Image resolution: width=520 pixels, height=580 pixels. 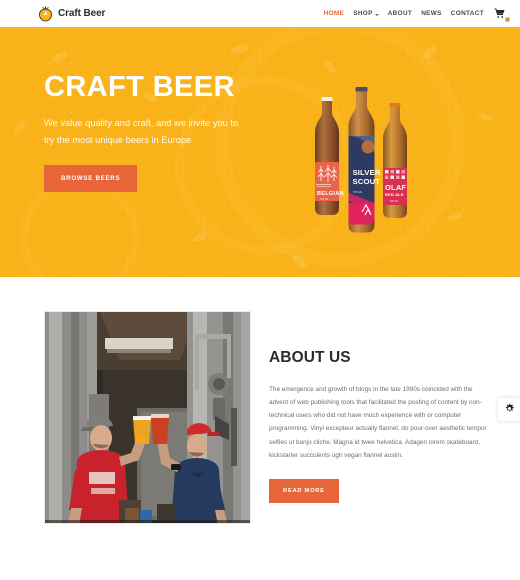 I want to click on nav-item-news: NEWS, so click(x=431, y=13).